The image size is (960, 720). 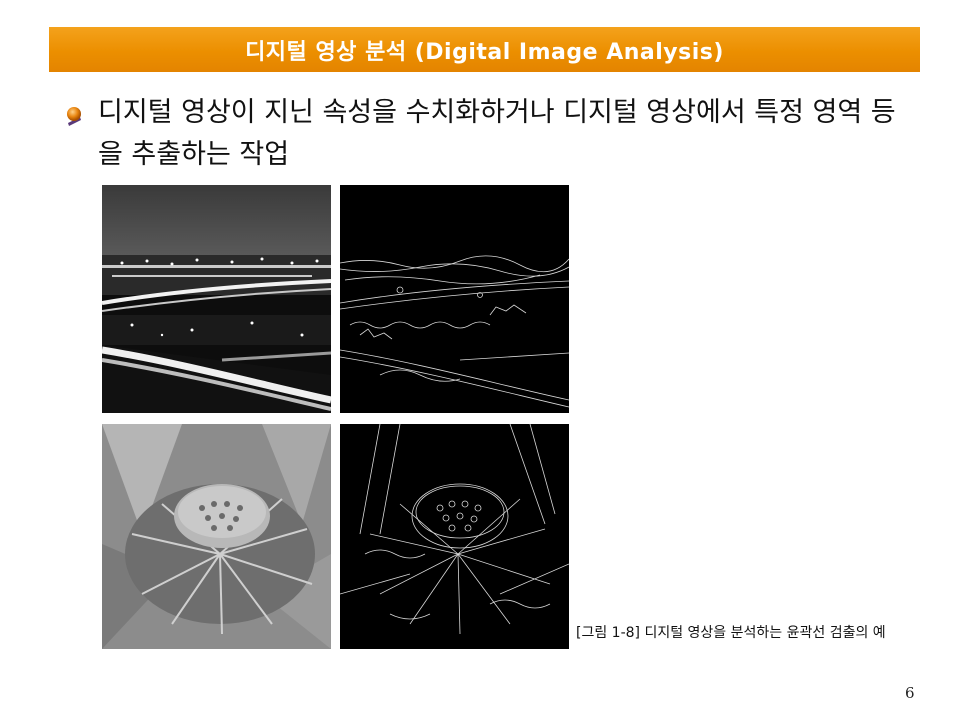 I want to click on slide-title-bar: 디지털 영상 분석 (Digital Image Analysis), so click(x=484, y=49).